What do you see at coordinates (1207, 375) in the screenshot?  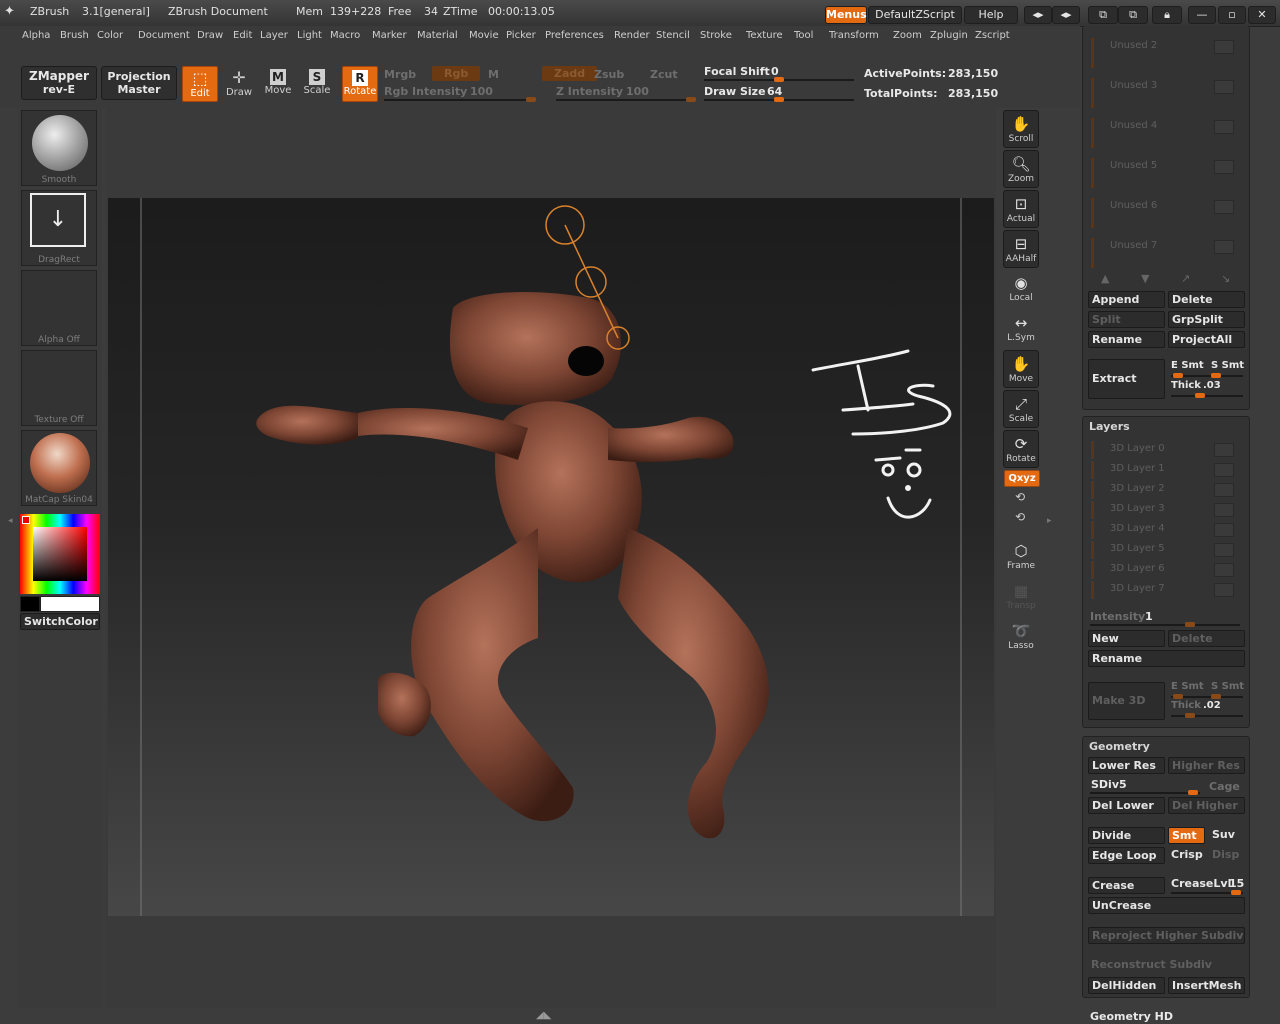 I see `extract-smt-slider` at bounding box center [1207, 375].